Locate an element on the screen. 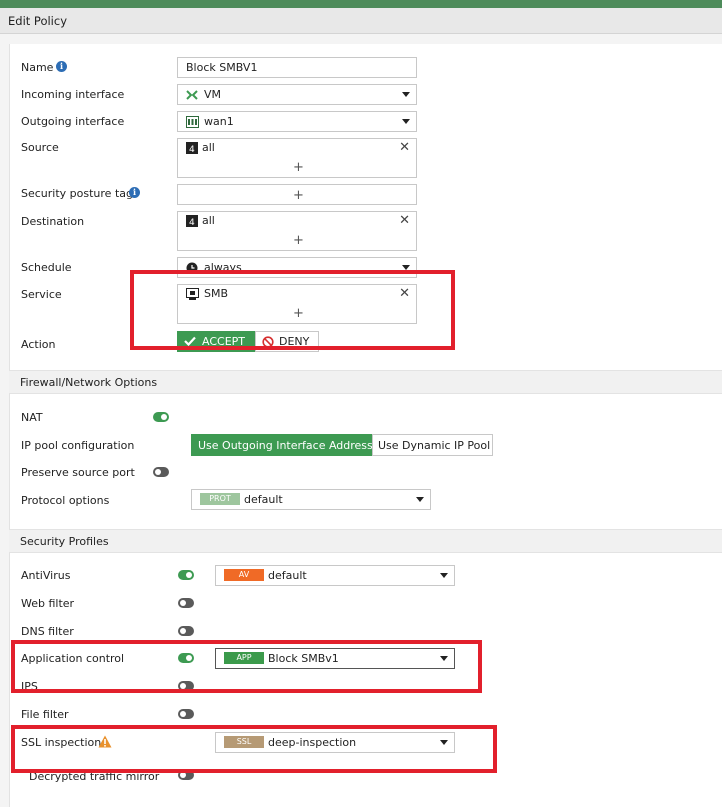 Image resolution: width=722 pixels, height=807 pixels. schedule-value: always is located at coordinates (223, 267).